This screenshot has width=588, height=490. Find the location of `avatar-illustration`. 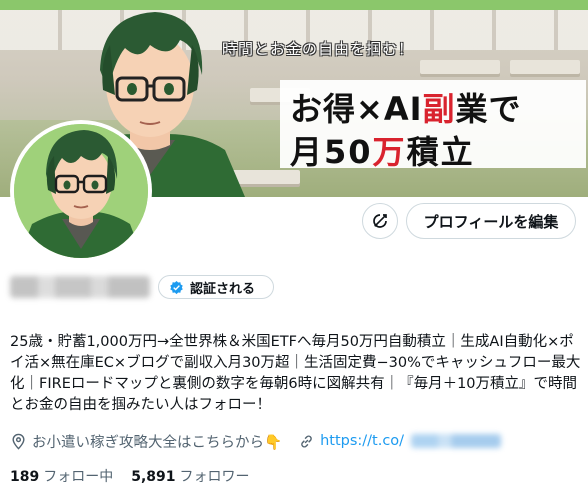

avatar-illustration is located at coordinates (81, 191).